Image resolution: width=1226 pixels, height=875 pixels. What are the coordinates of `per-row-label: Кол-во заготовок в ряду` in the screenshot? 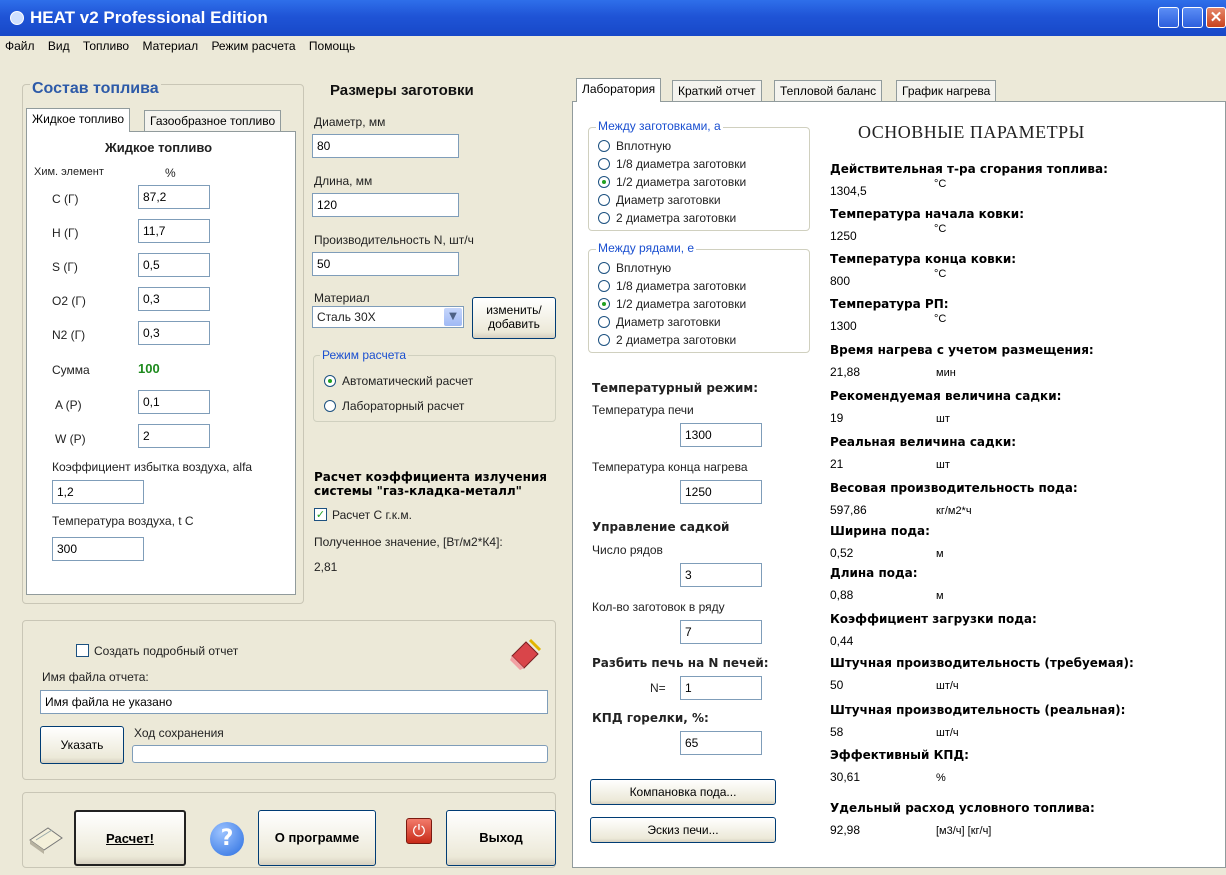 It's located at (658, 607).